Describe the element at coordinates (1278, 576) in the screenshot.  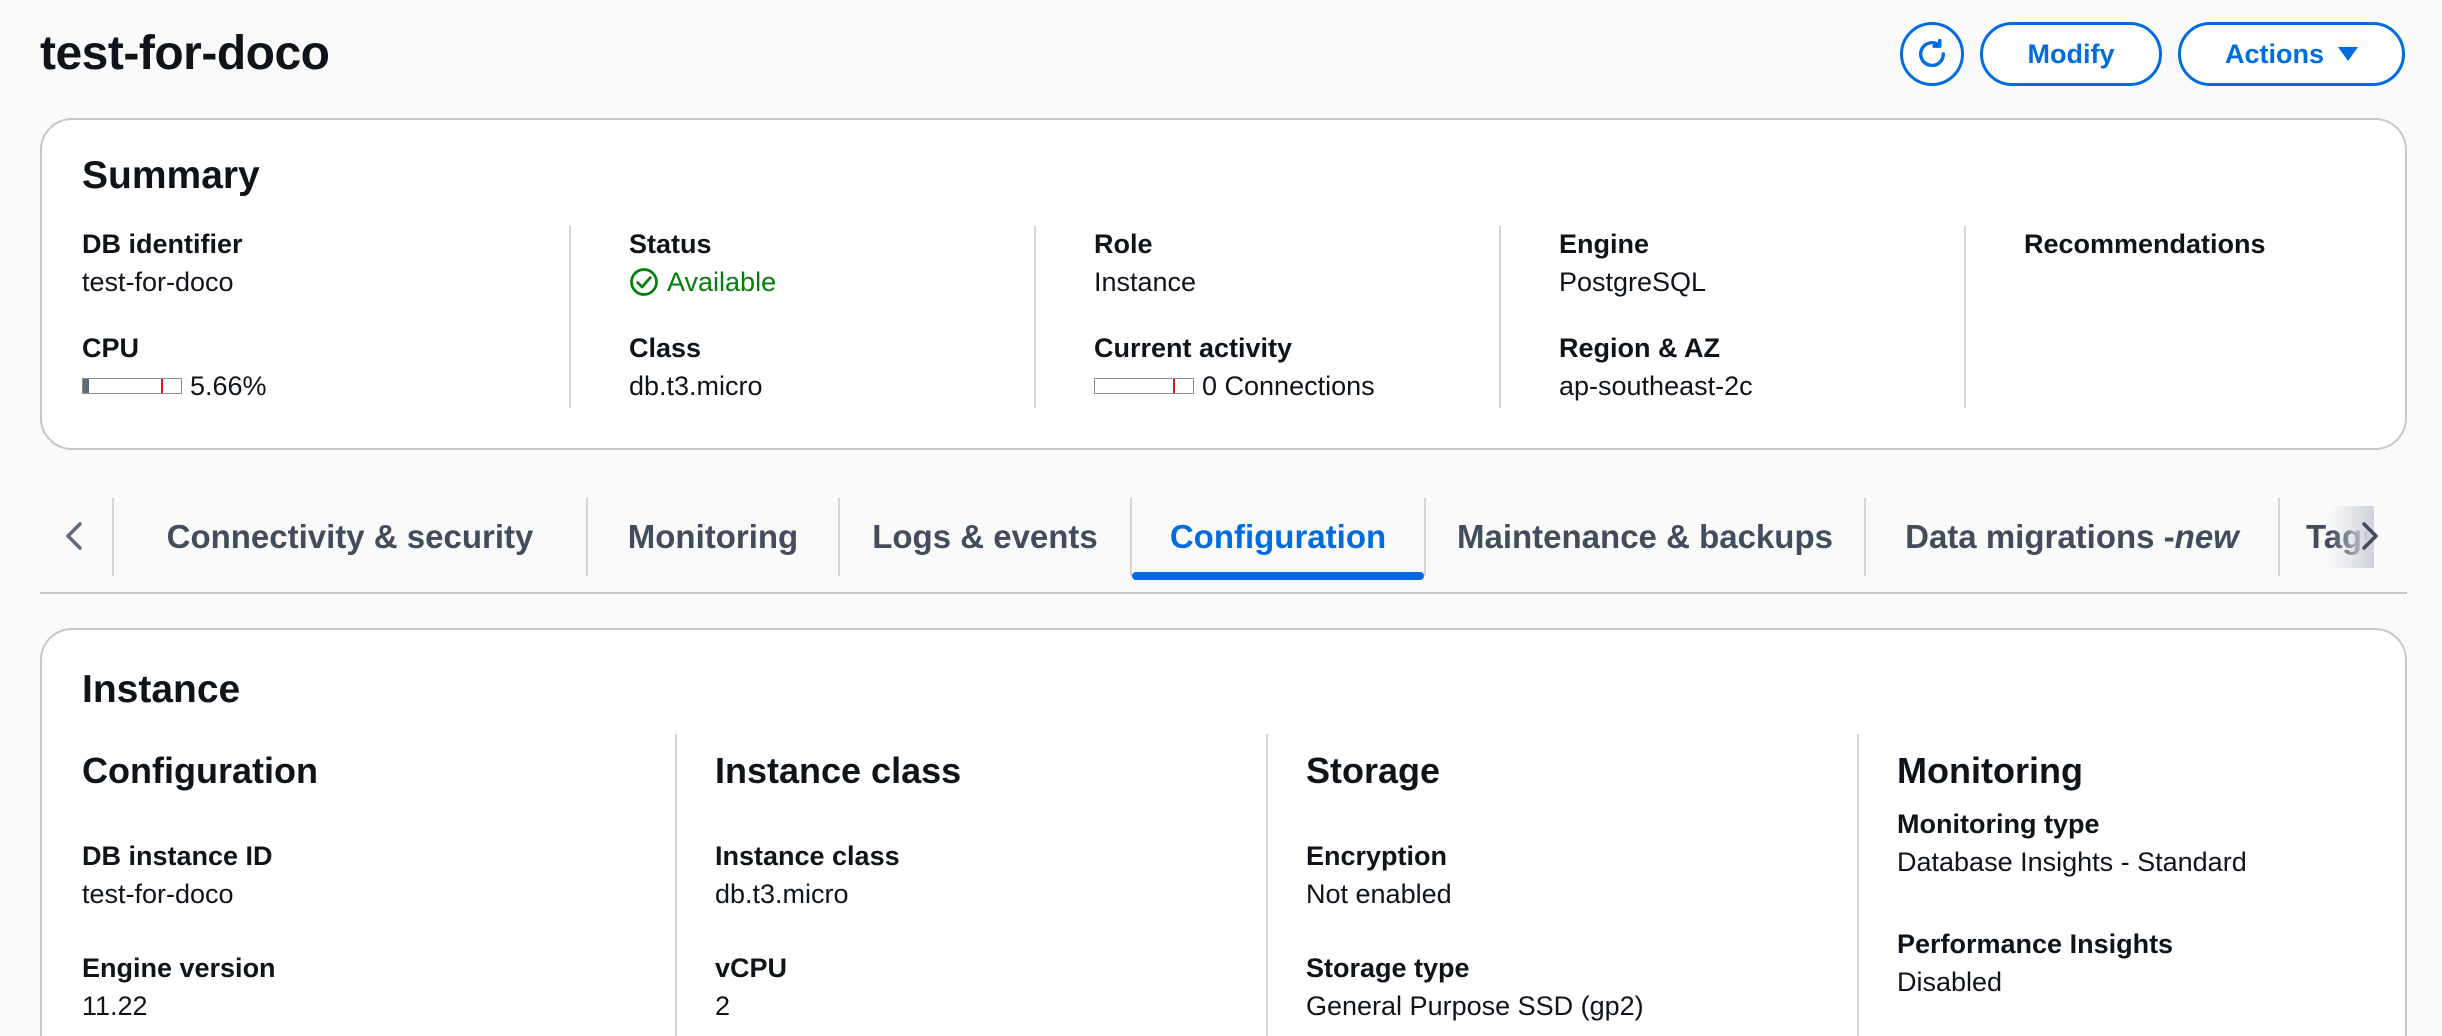
I see `active-tab-indicator` at that location.